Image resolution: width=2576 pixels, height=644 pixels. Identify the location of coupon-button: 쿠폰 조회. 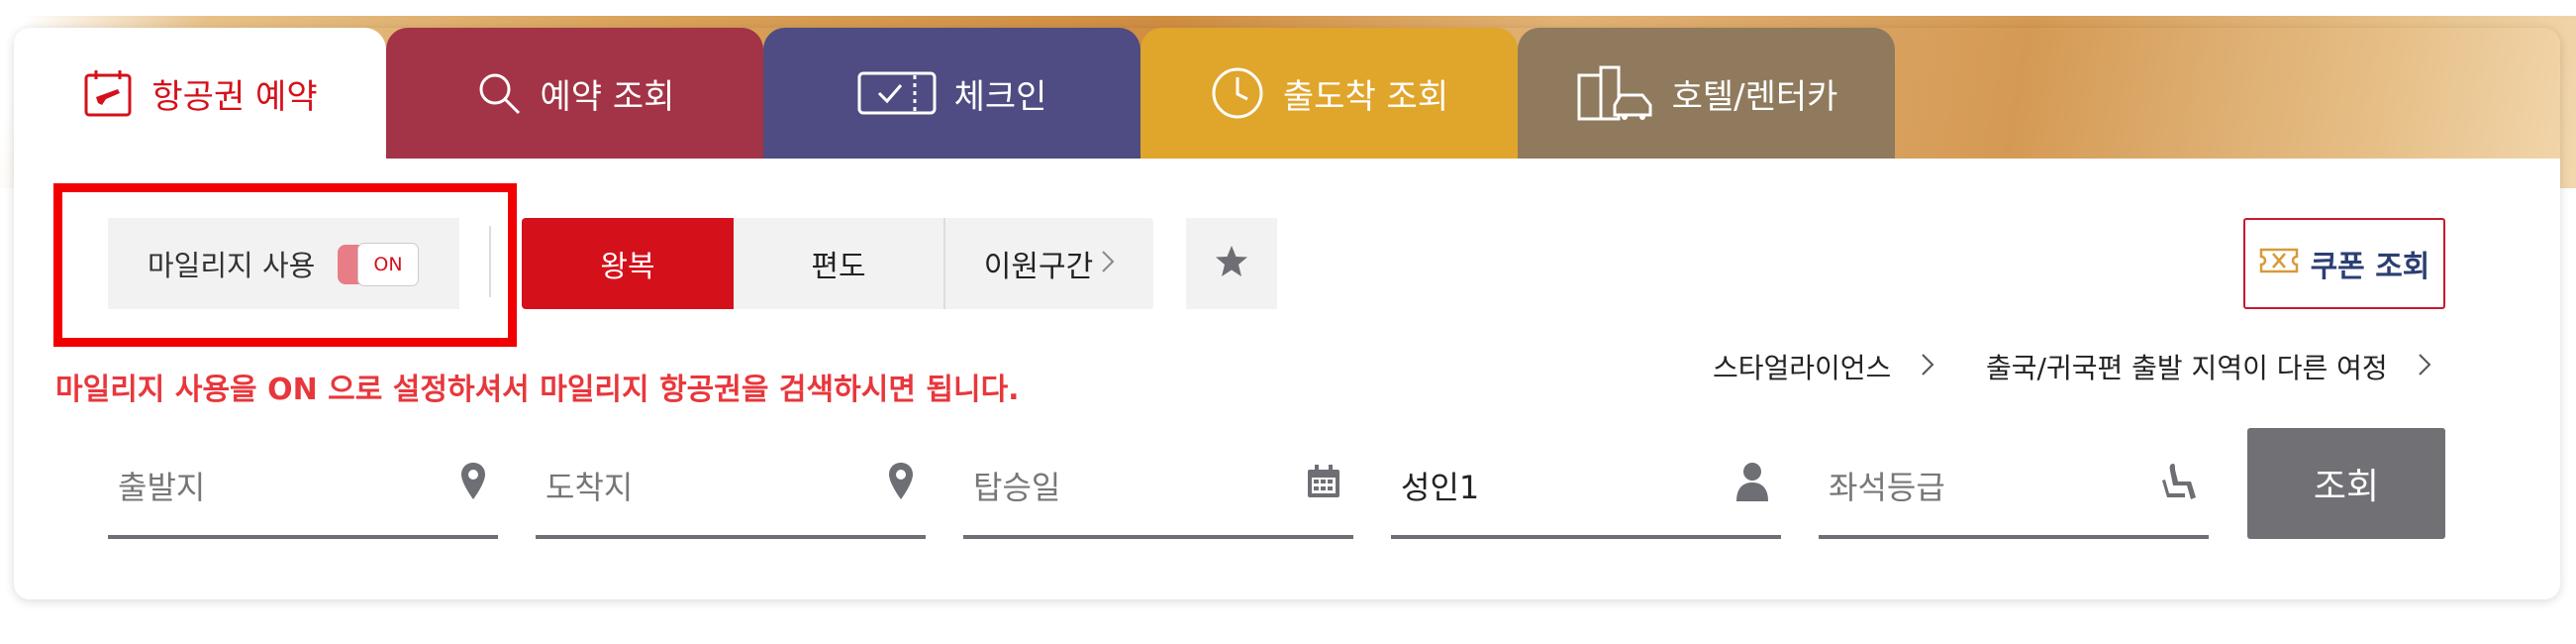
(2344, 263).